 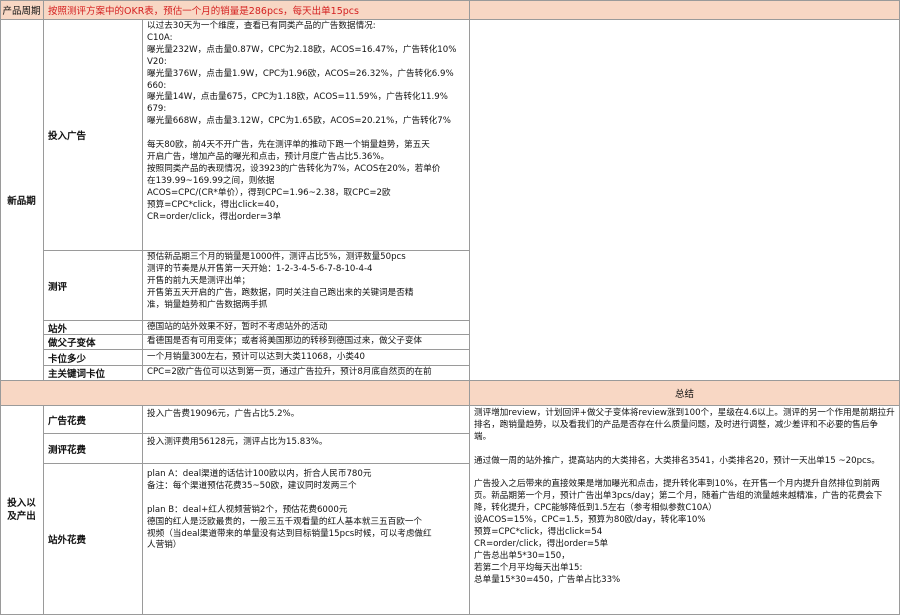 I want to click on new-product-label-cell: 新品期, so click(x=22, y=200).